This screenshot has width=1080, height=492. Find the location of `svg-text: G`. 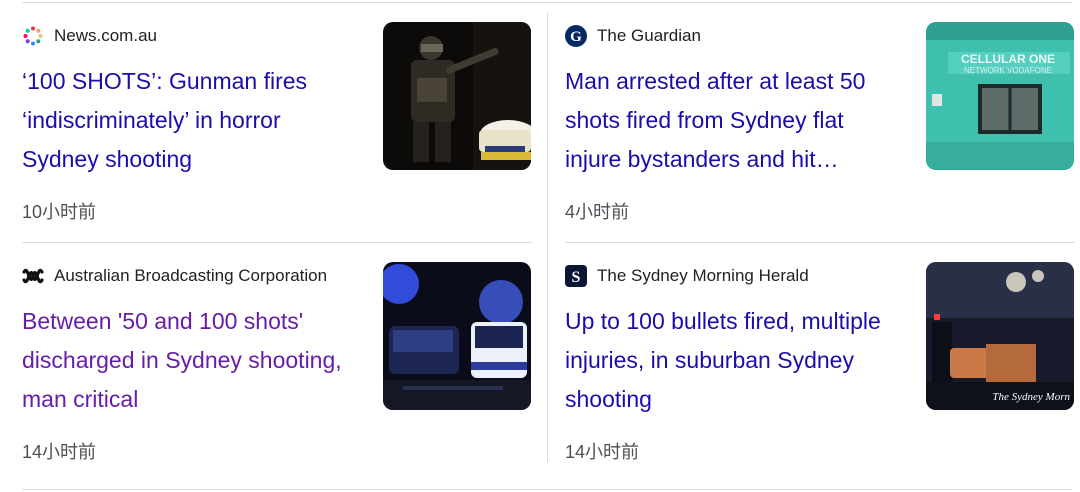

svg-text: G is located at coordinates (576, 37).